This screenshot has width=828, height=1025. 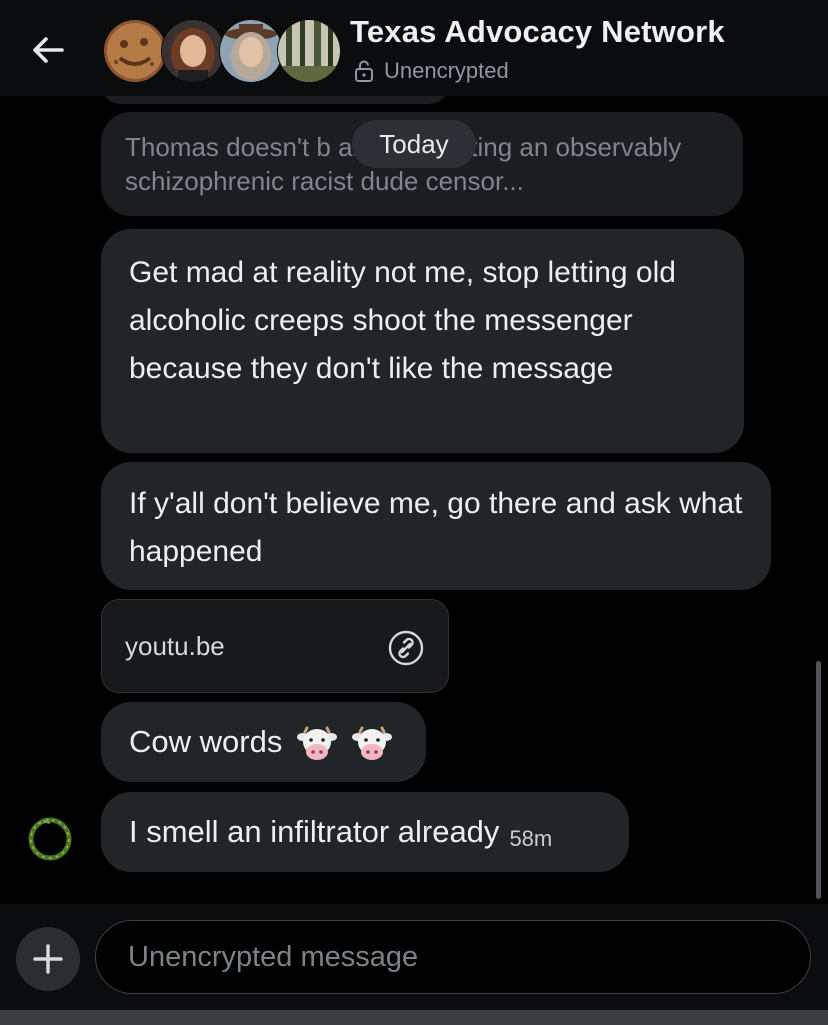 I want to click on home-indicator-bar, so click(x=414, y=1017).